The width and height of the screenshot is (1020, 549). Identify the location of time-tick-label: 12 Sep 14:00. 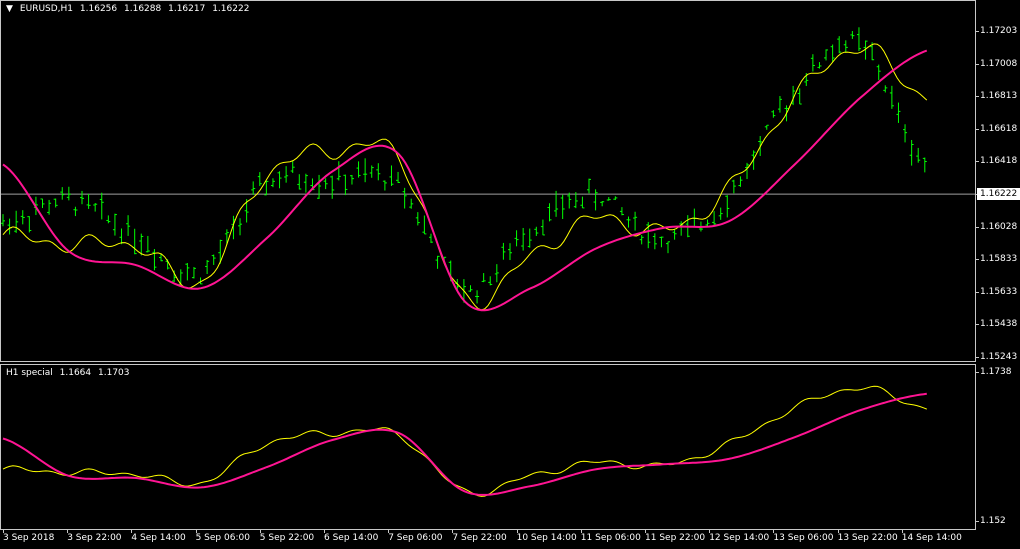
(739, 538).